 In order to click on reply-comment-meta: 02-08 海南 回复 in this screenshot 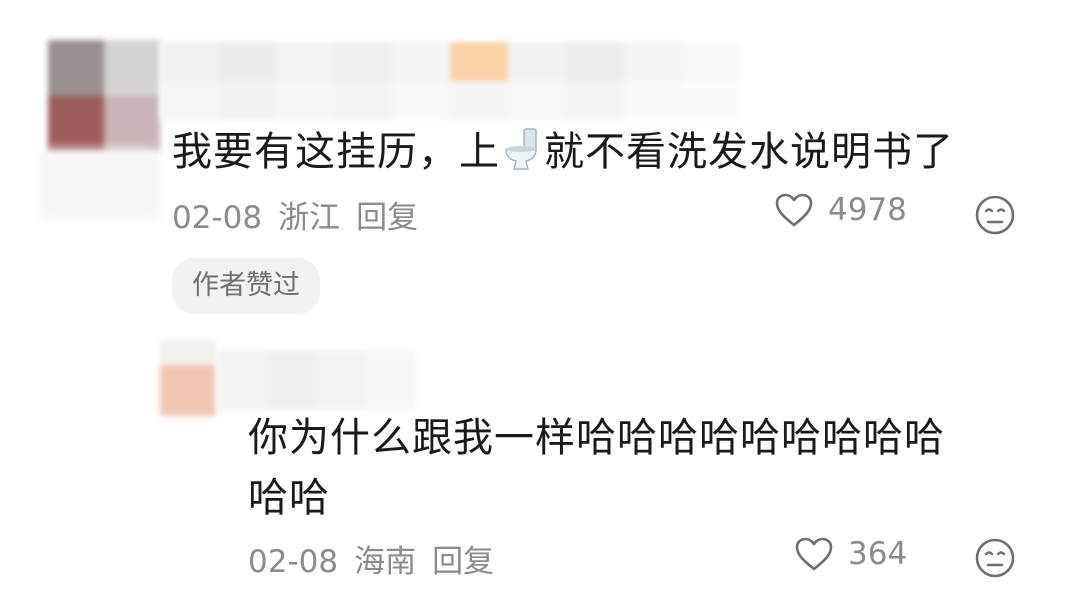, I will do `click(379, 558)`.